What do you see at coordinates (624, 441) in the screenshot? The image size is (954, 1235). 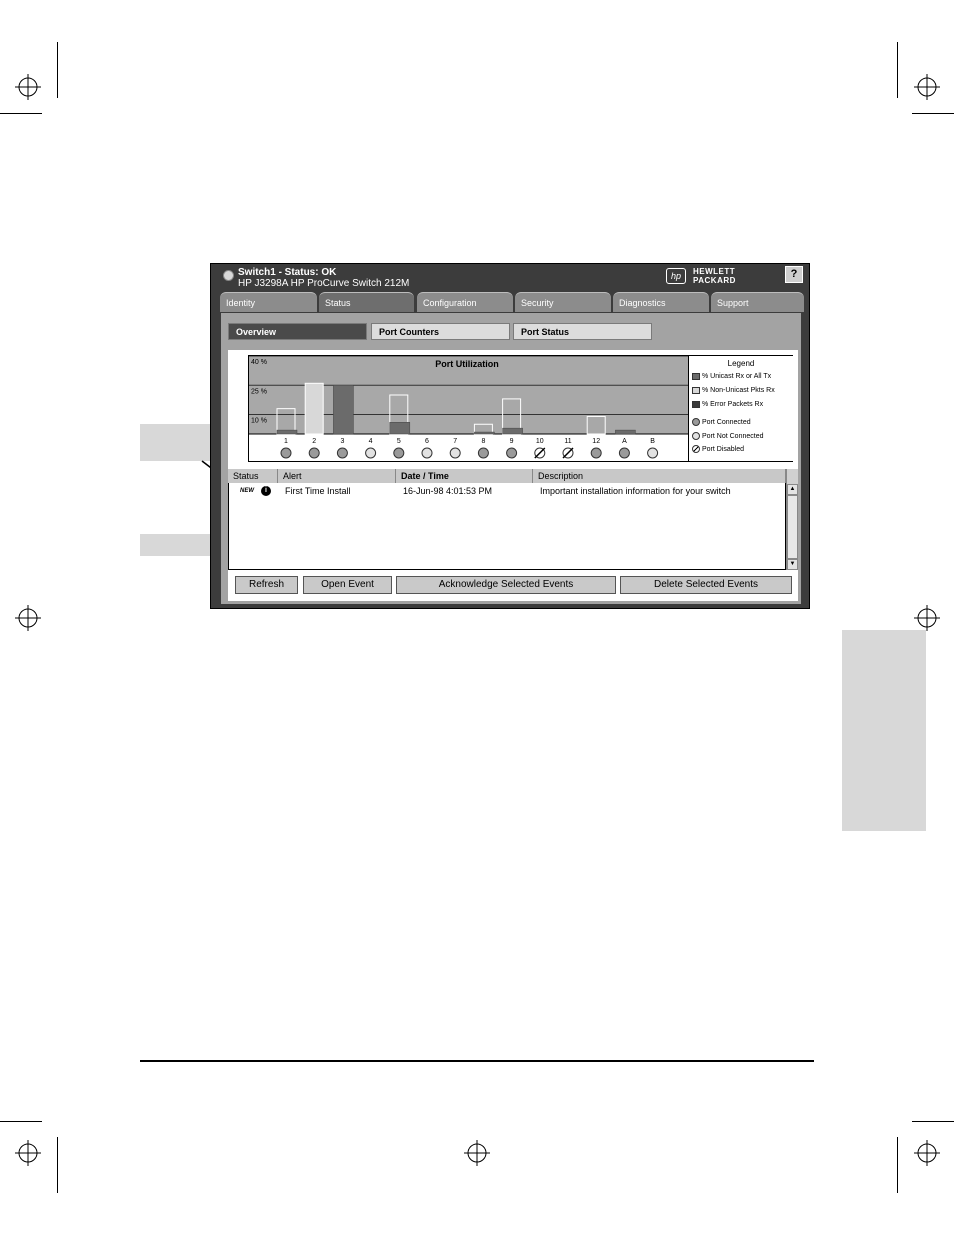 I see `x-tick-label: A` at bounding box center [624, 441].